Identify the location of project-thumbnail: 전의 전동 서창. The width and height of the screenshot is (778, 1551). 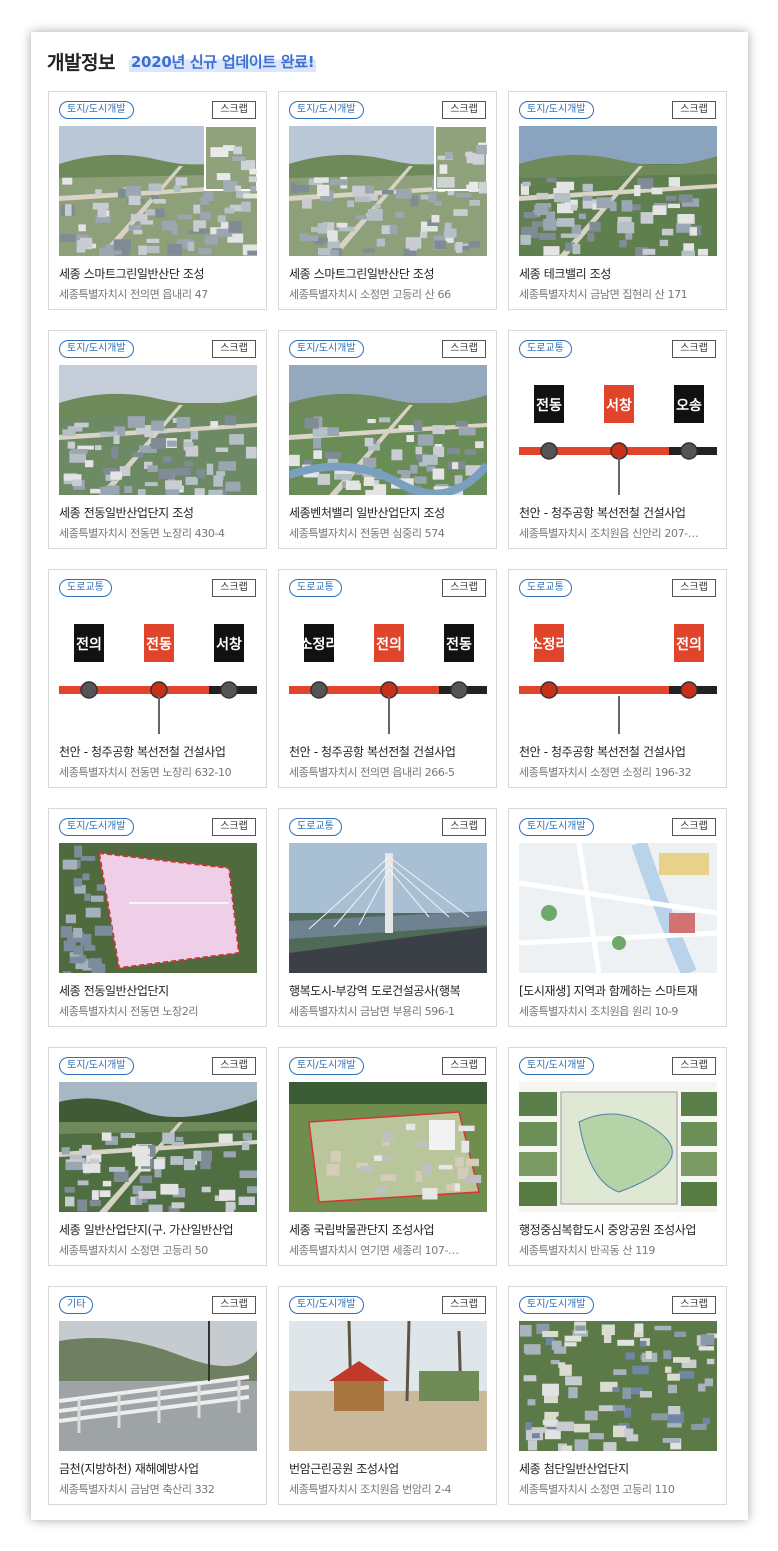
(158, 669).